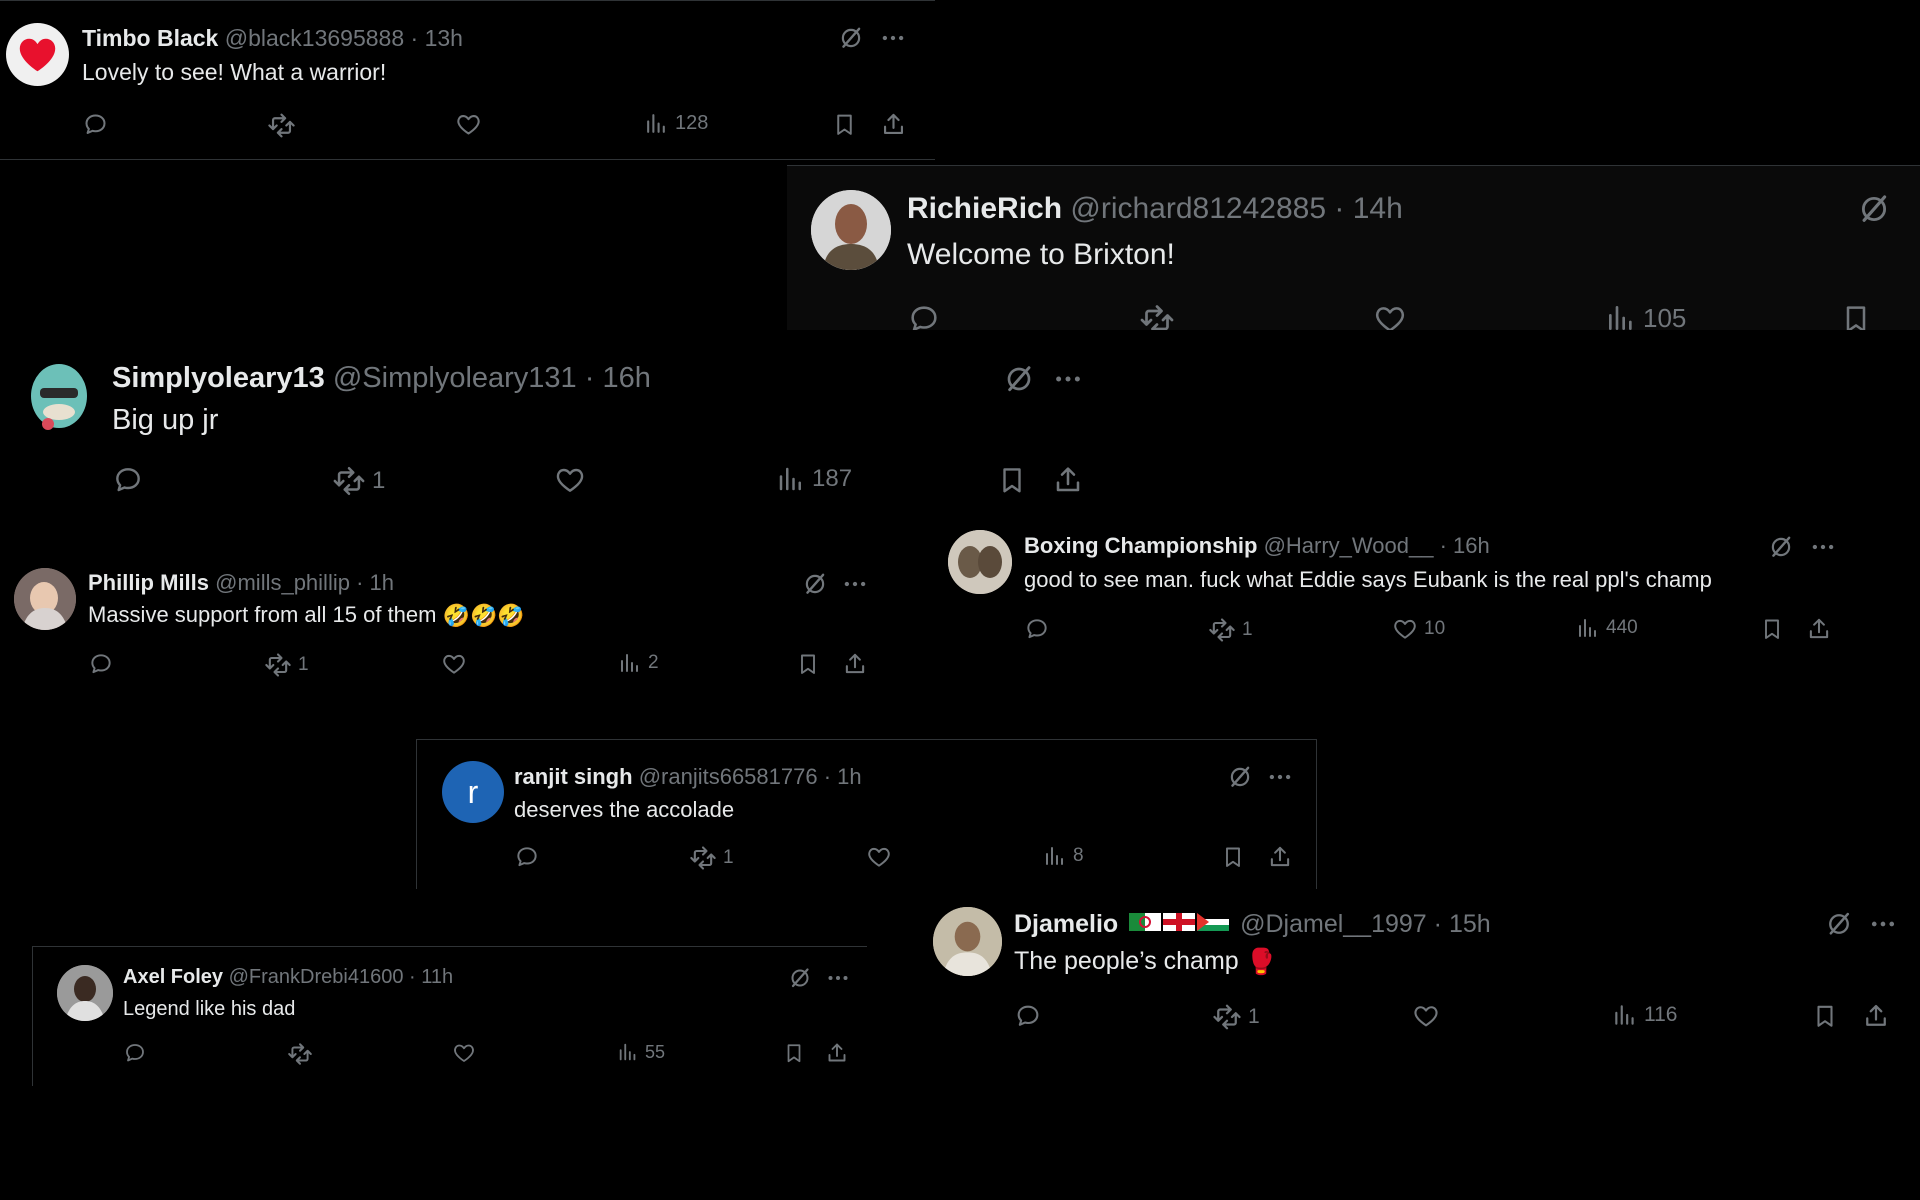 This screenshot has height=1200, width=1920. Describe the element at coordinates (473, 792) in the screenshot. I see `avatar: r` at that location.